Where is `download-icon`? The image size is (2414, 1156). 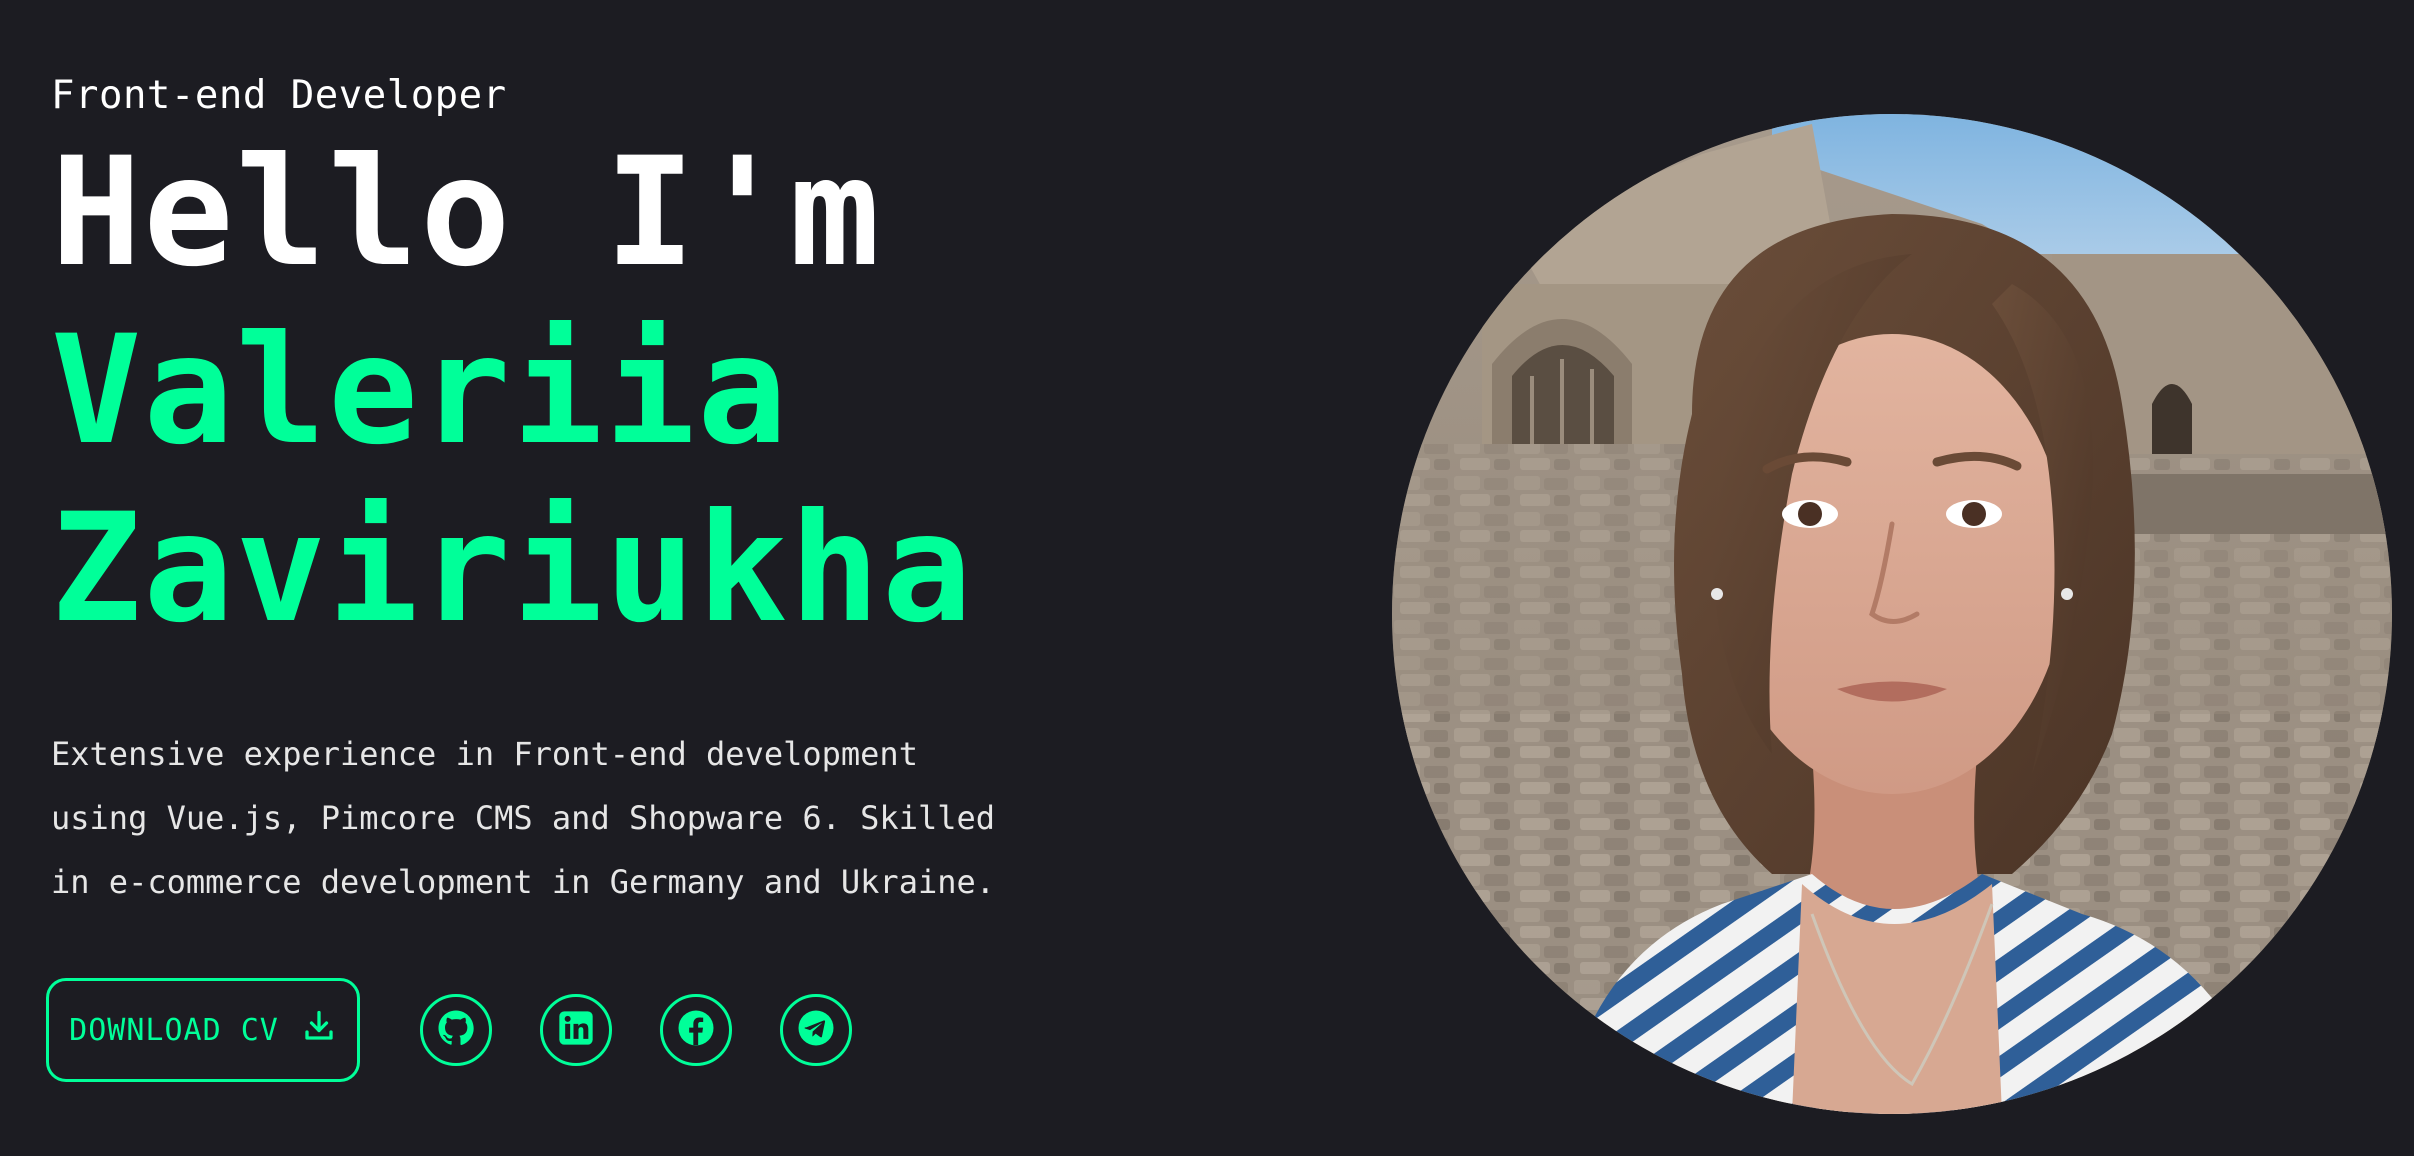 download-icon is located at coordinates (319, 1030).